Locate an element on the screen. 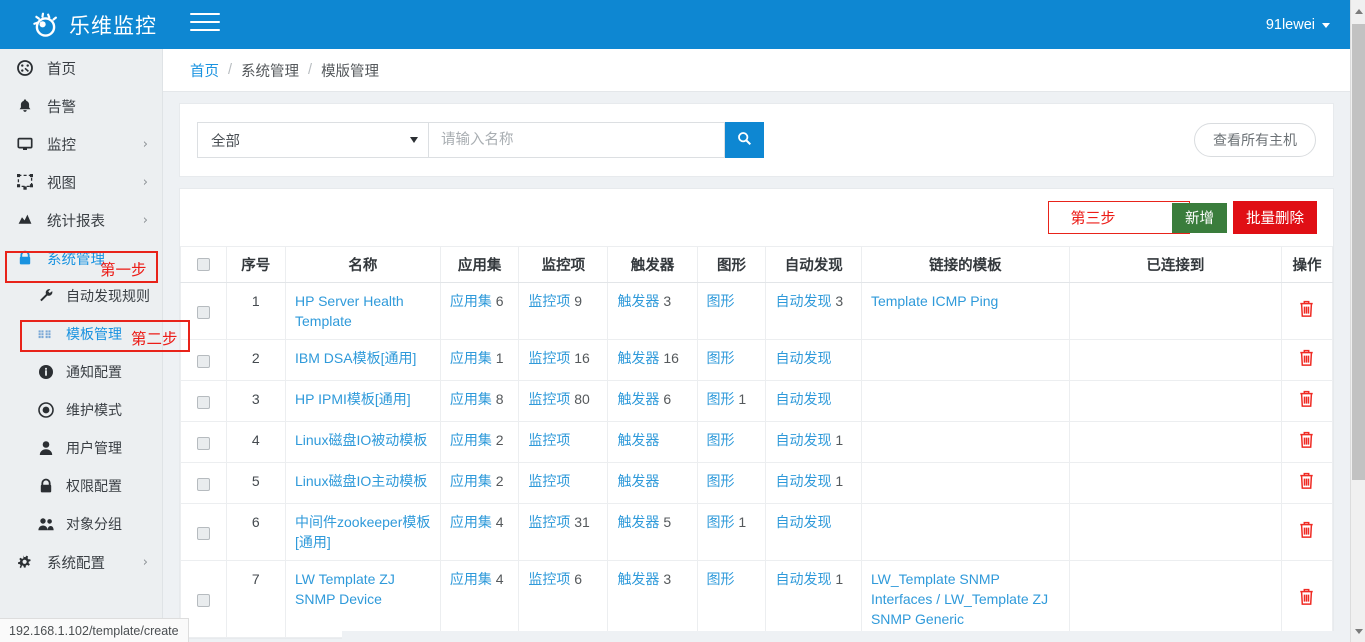 This screenshot has height=642, width=1365. hamburger-icon is located at coordinates (205, 25).